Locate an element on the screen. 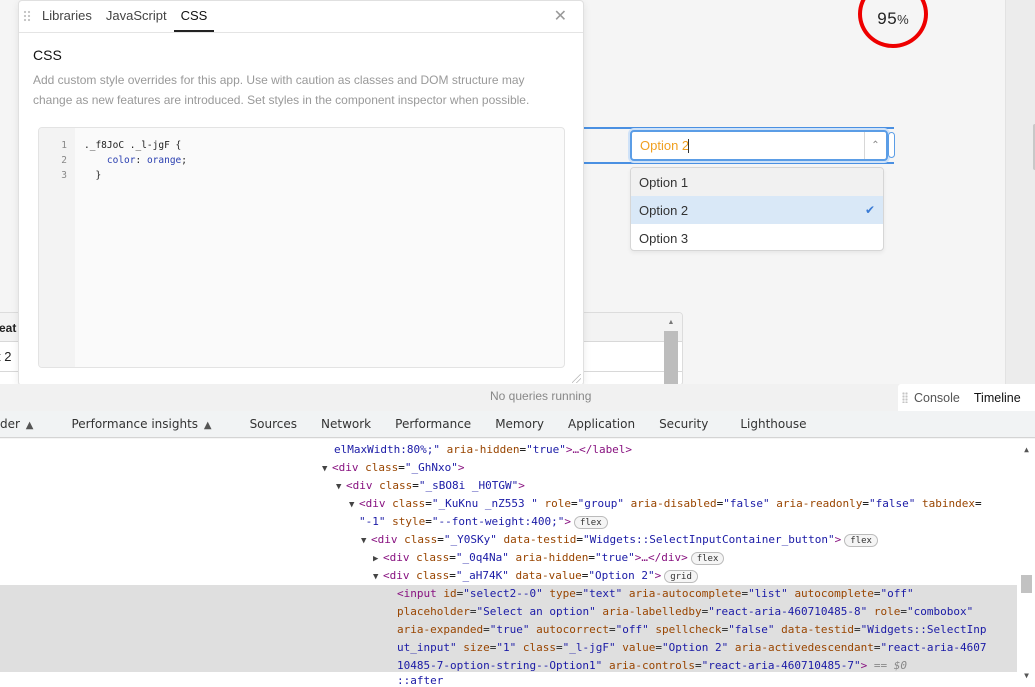 This screenshot has height=687, width=1035. tab-memory: Memory is located at coordinates (519, 424).